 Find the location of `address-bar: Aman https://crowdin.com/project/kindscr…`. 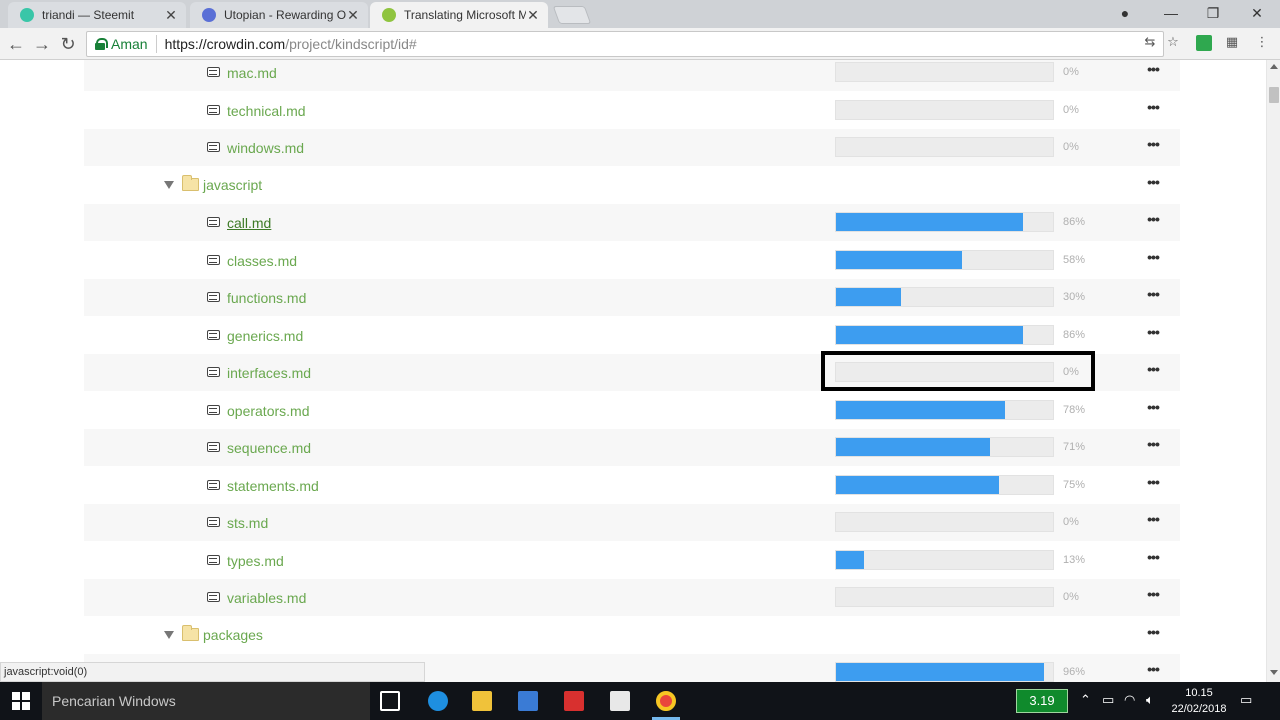

address-bar: Aman https://crowdin.com/project/kindscr… is located at coordinates (625, 44).